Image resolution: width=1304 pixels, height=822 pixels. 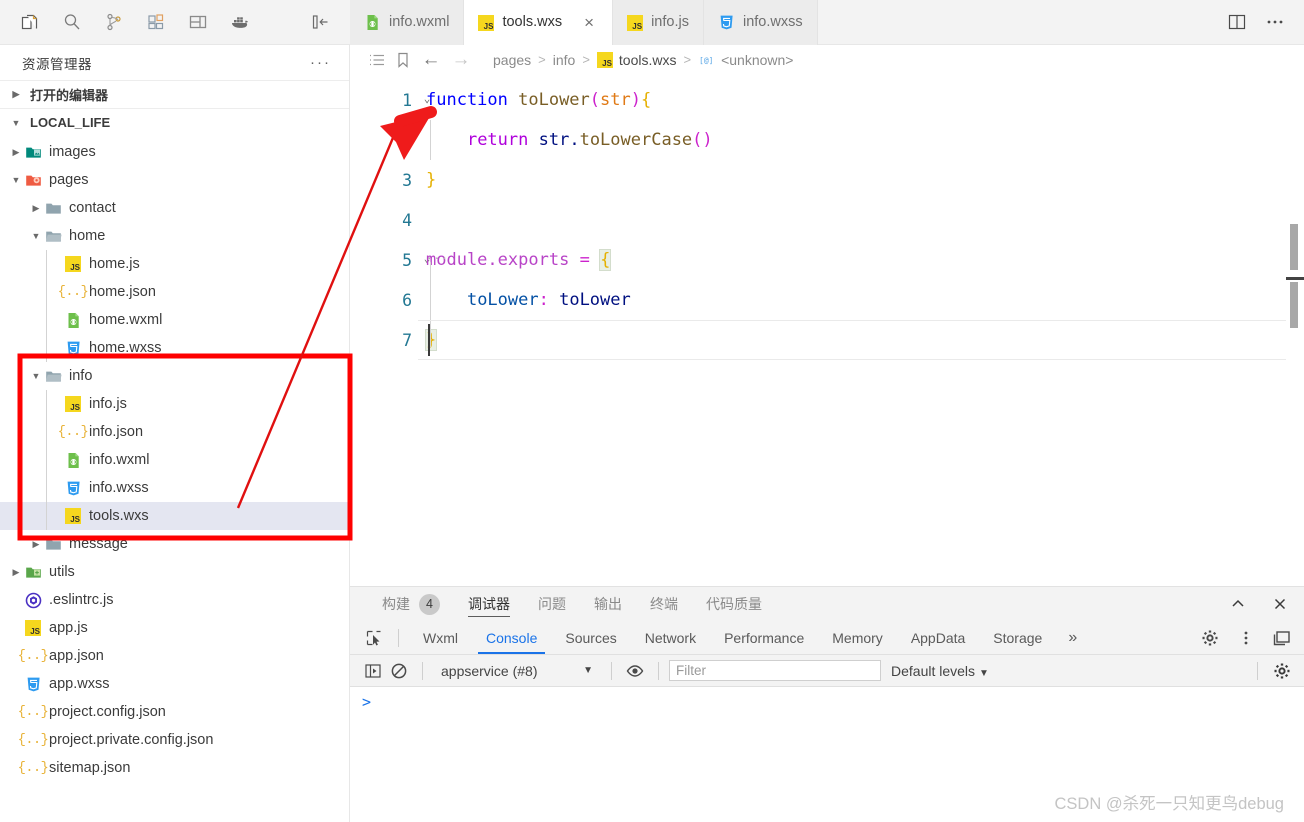 I want to click on editor-tab-label: info.wxml, so click(x=419, y=22).